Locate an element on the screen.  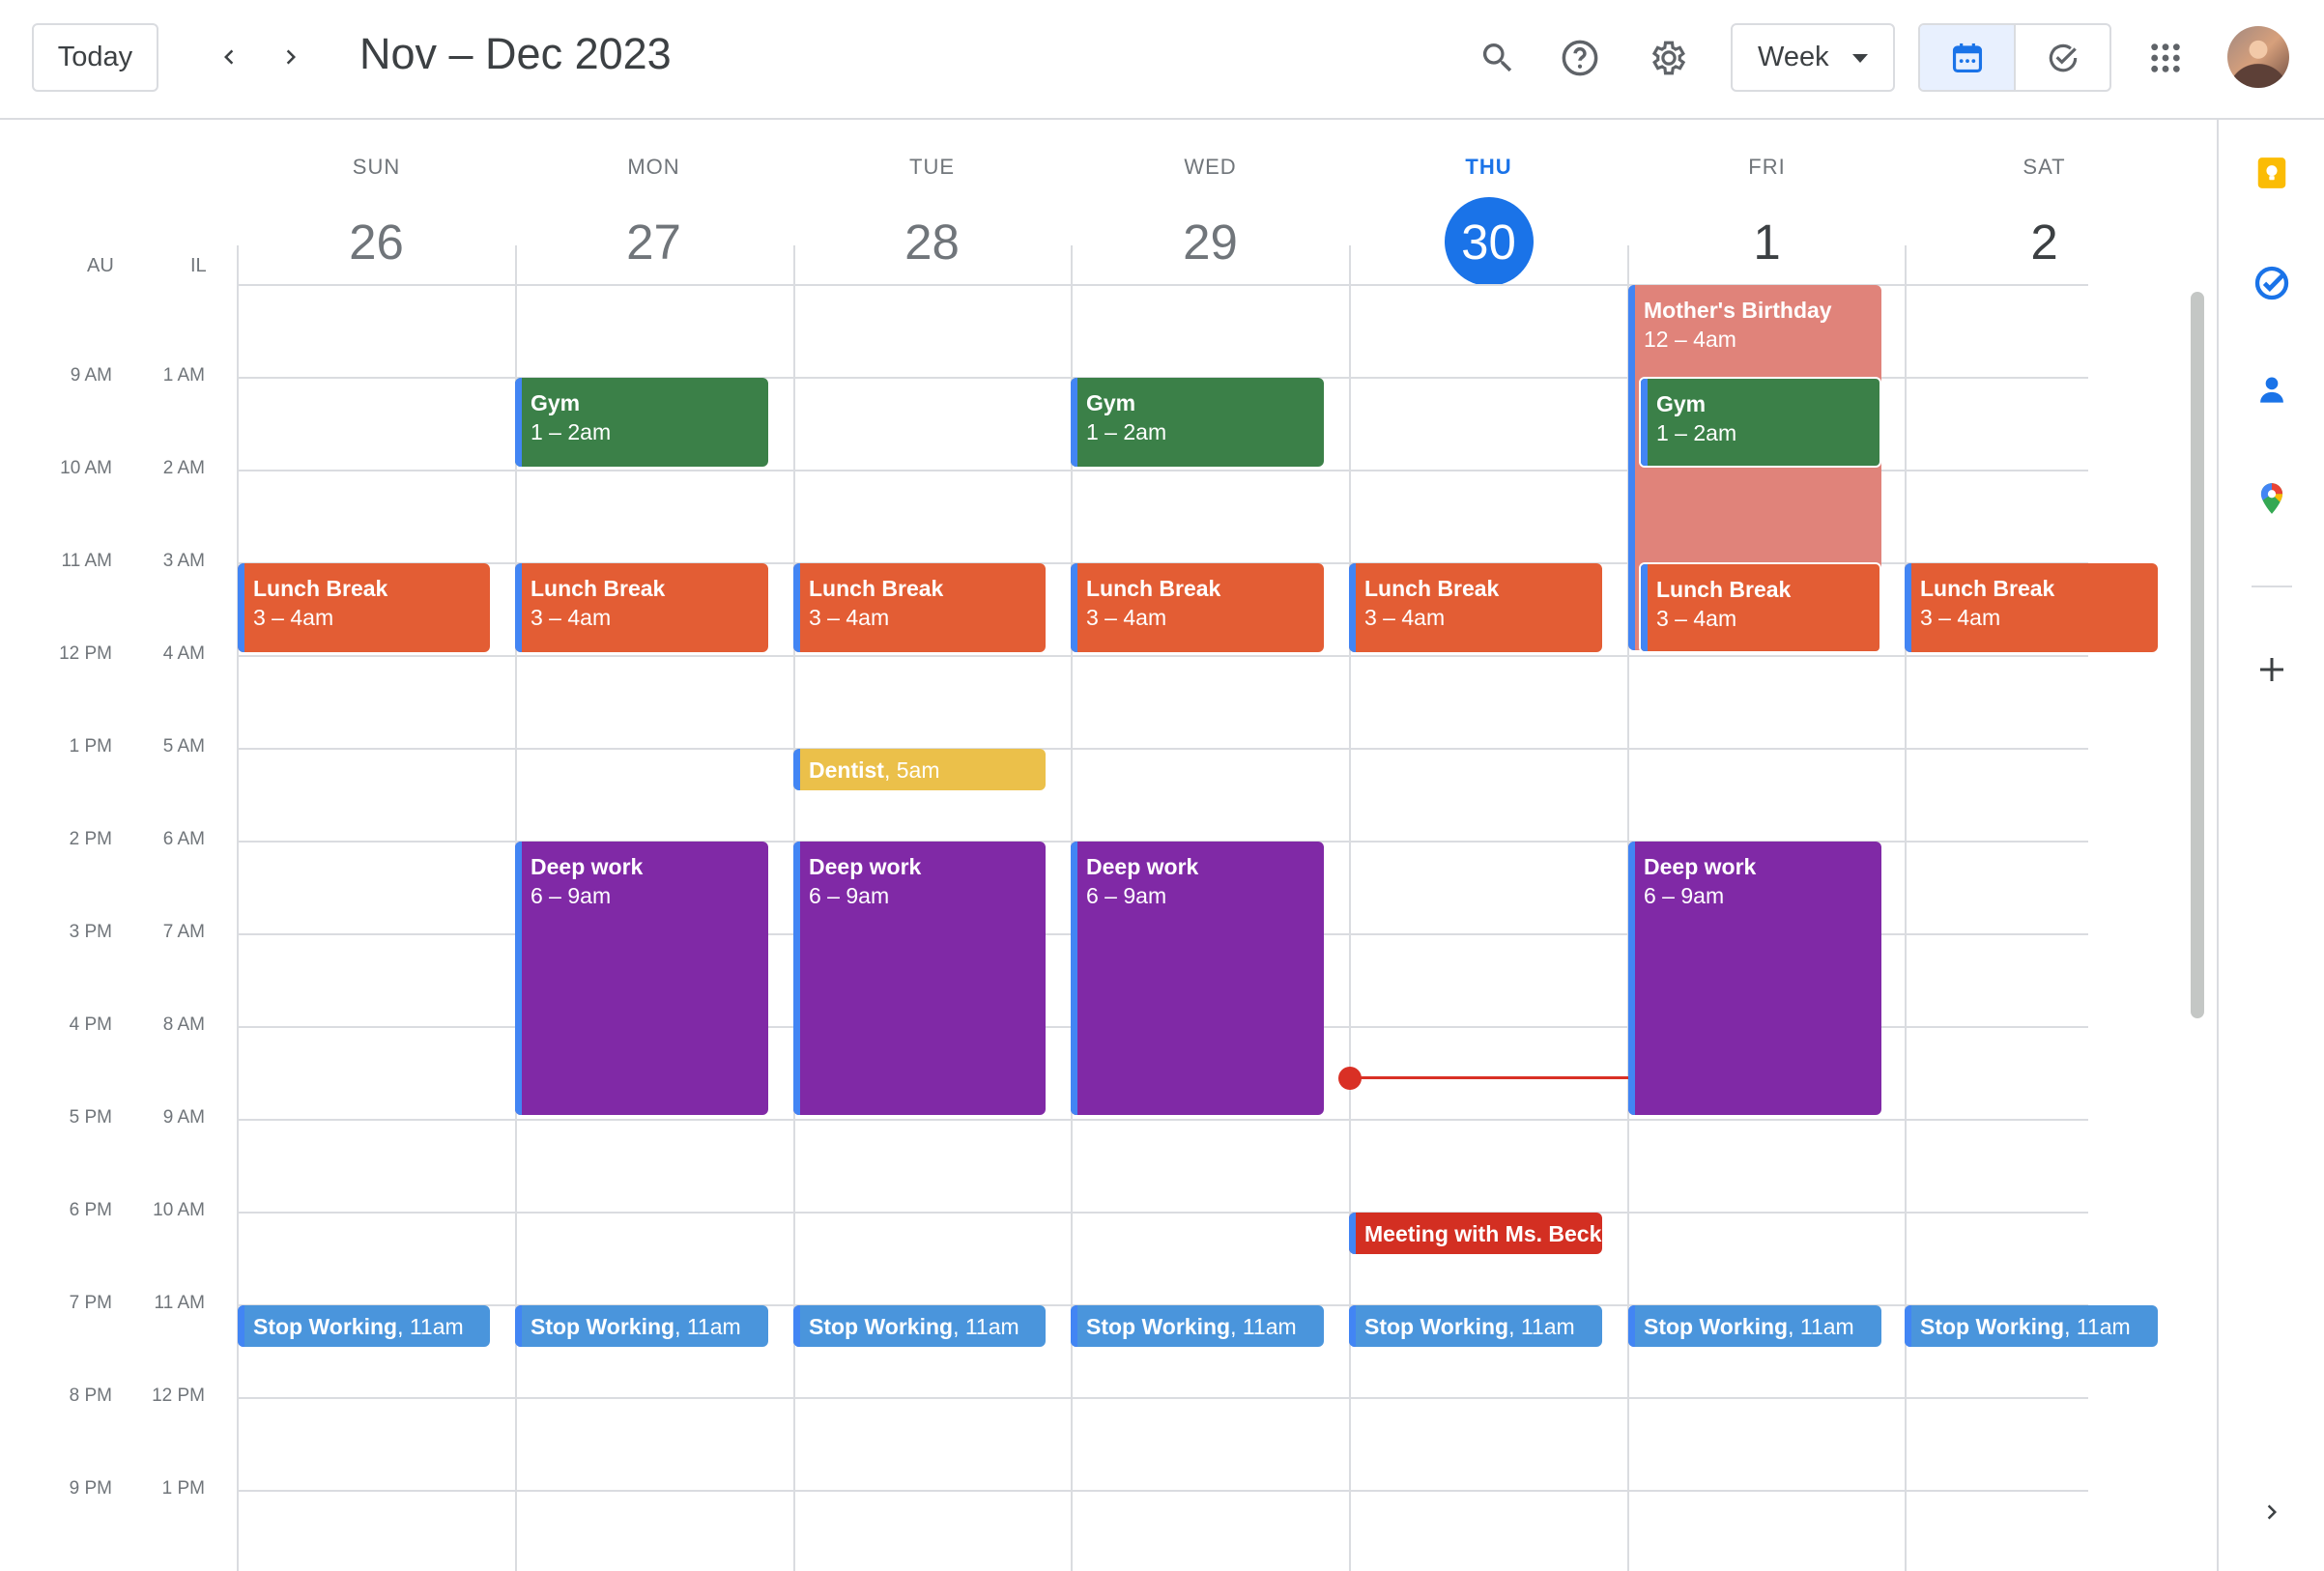
time-label: 8 AM is located at coordinates (184, 1024).